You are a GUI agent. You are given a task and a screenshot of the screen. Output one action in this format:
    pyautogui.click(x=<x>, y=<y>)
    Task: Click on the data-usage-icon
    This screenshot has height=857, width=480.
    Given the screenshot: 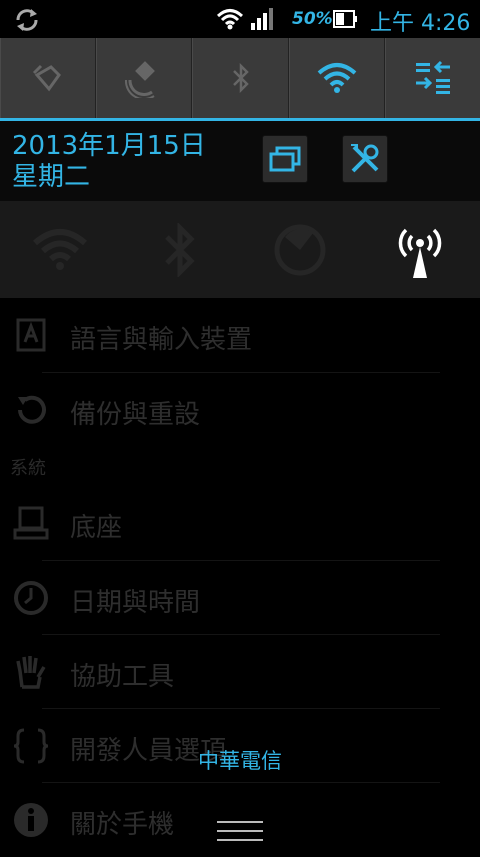 What is the action you would take?
    pyautogui.click(x=300, y=249)
    